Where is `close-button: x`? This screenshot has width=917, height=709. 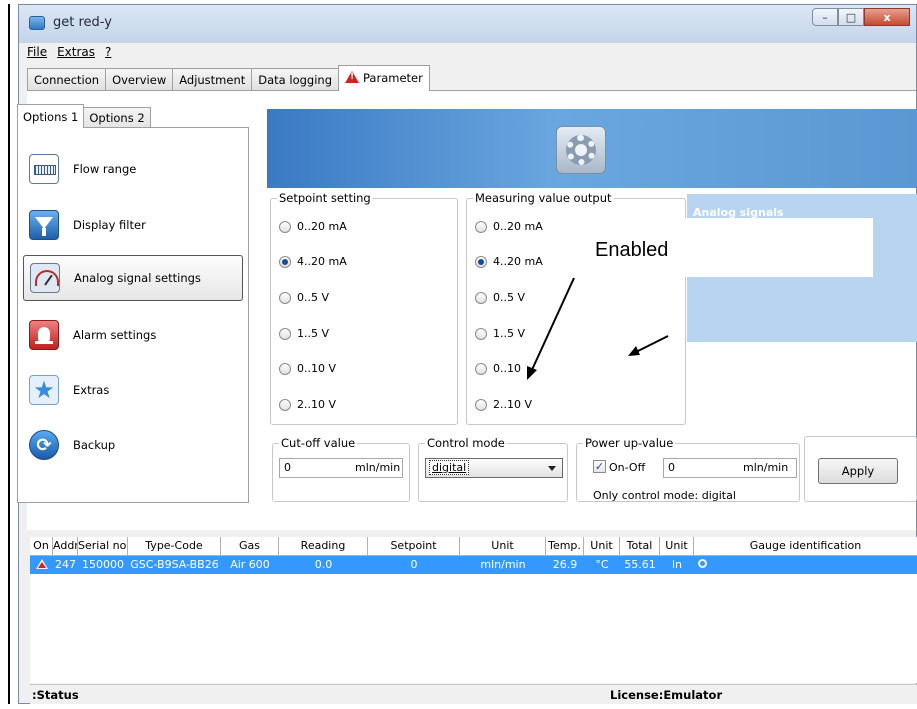 close-button: x is located at coordinates (887, 17).